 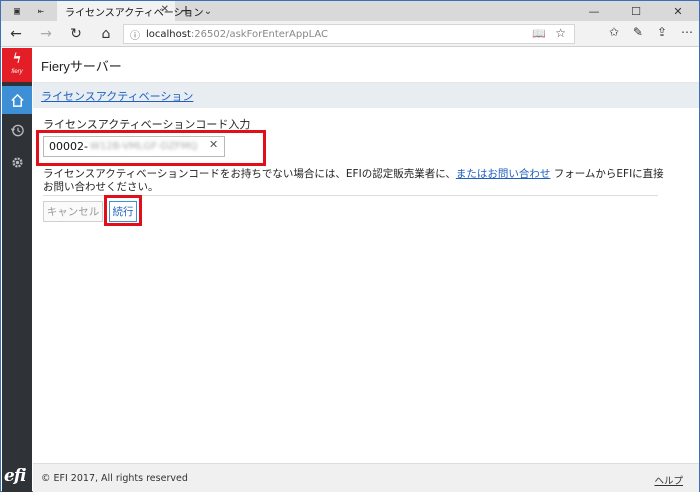 What do you see at coordinates (41, 11) in the screenshot?
I see `restore-tabs-icon: ⇤` at bounding box center [41, 11].